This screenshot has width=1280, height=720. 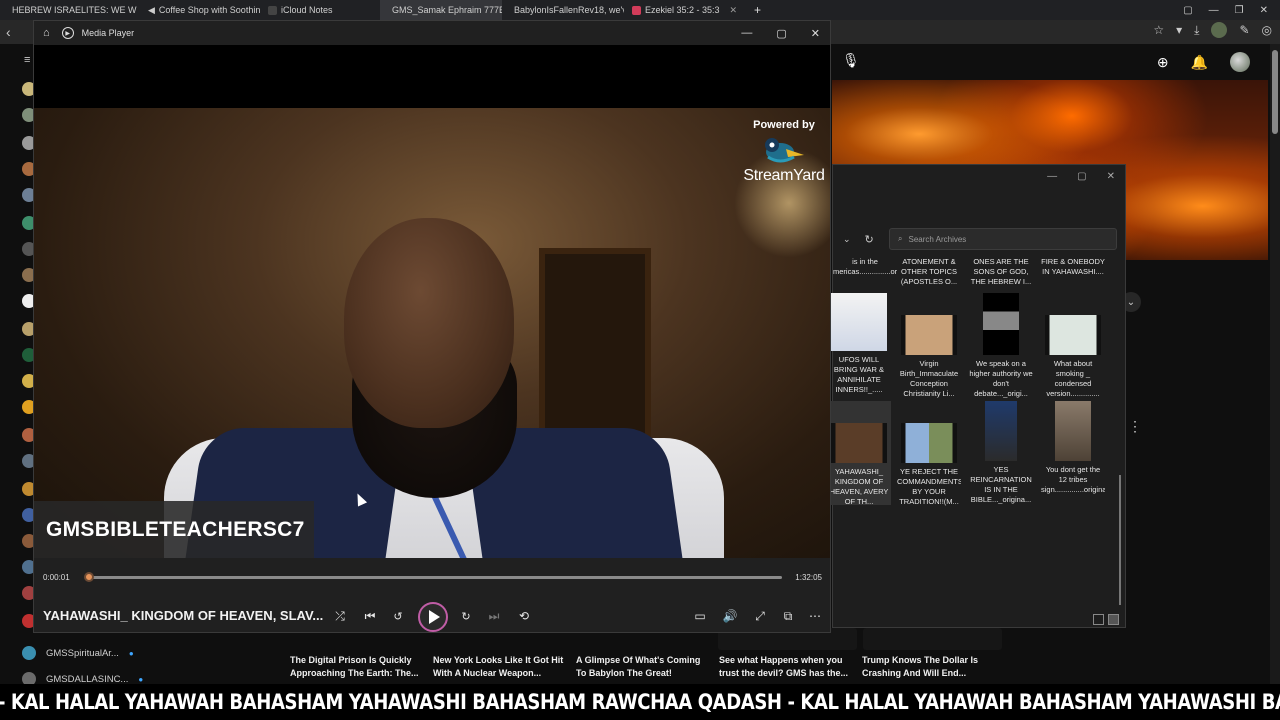 What do you see at coordinates (433, 617) in the screenshot?
I see `play-button` at bounding box center [433, 617].